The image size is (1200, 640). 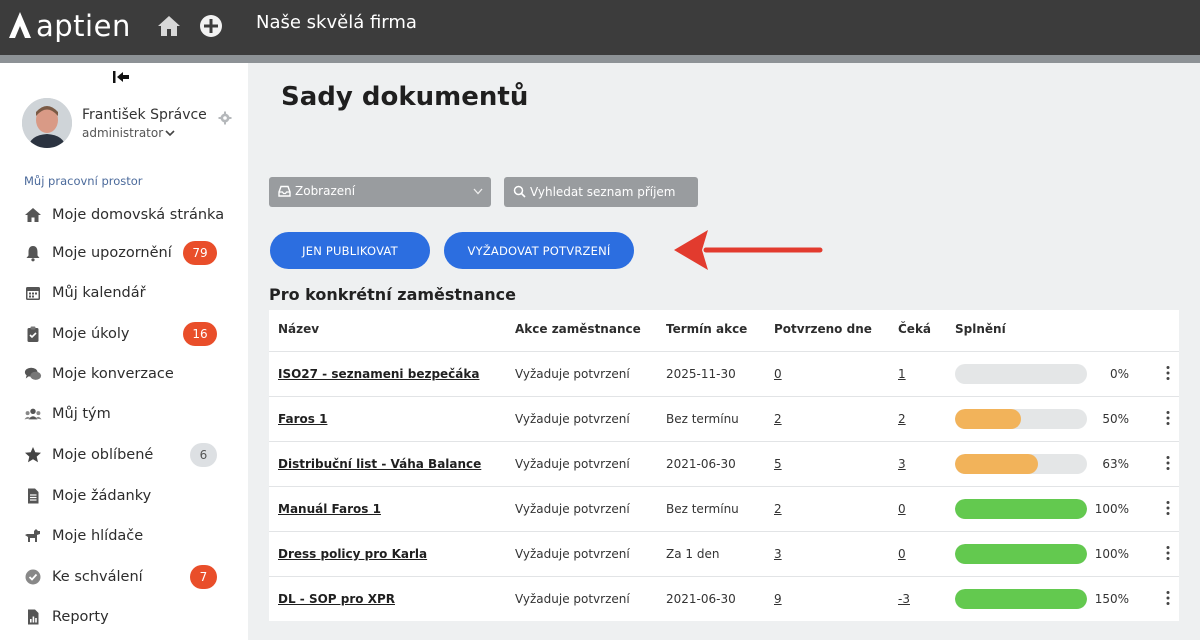 What do you see at coordinates (702, 509) in the screenshot?
I see `deadline-cell: Bez termínu` at bounding box center [702, 509].